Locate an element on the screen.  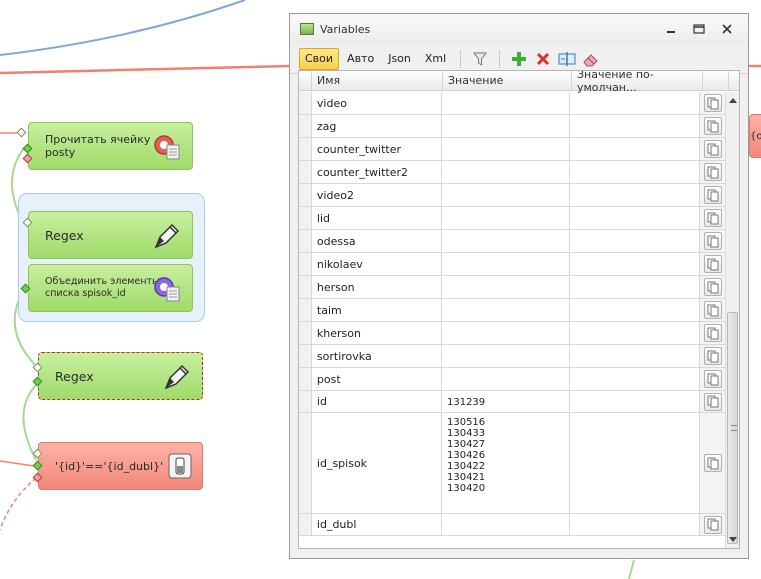
table-row: video is located at coordinates (512, 103).